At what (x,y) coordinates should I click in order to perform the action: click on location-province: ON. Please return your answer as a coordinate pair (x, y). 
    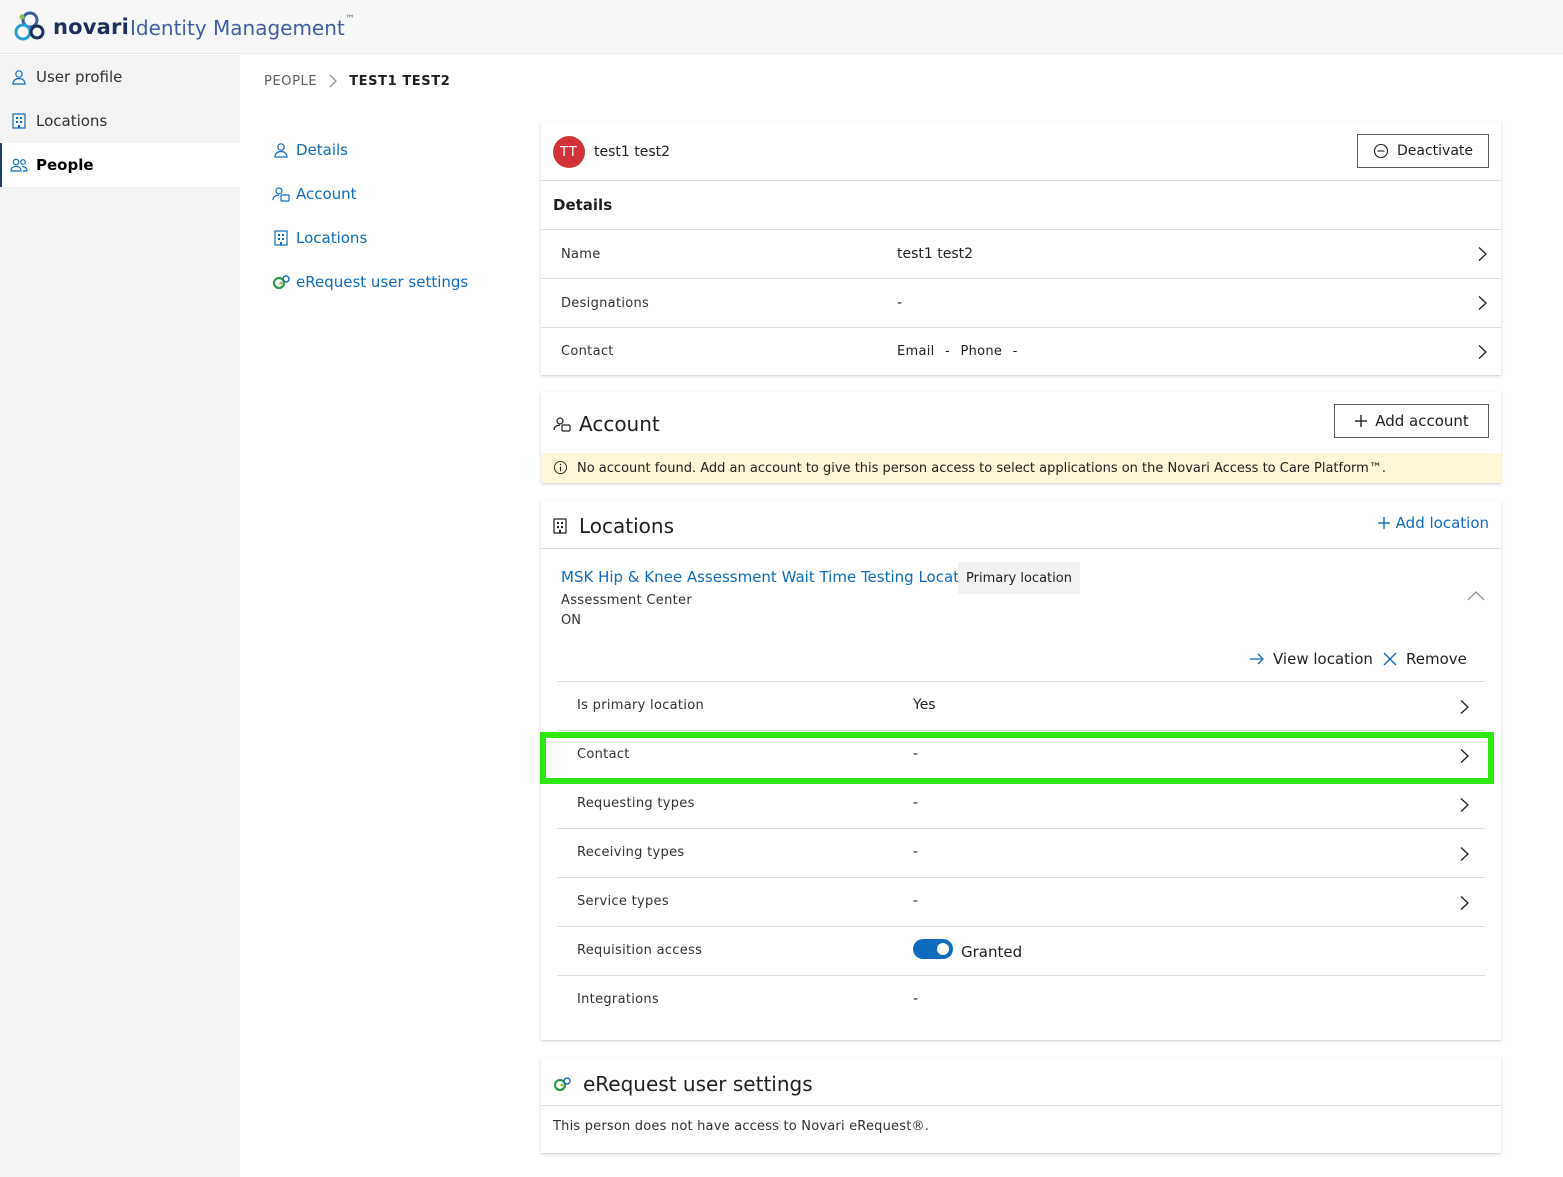
    Looking at the image, I should click on (571, 620).